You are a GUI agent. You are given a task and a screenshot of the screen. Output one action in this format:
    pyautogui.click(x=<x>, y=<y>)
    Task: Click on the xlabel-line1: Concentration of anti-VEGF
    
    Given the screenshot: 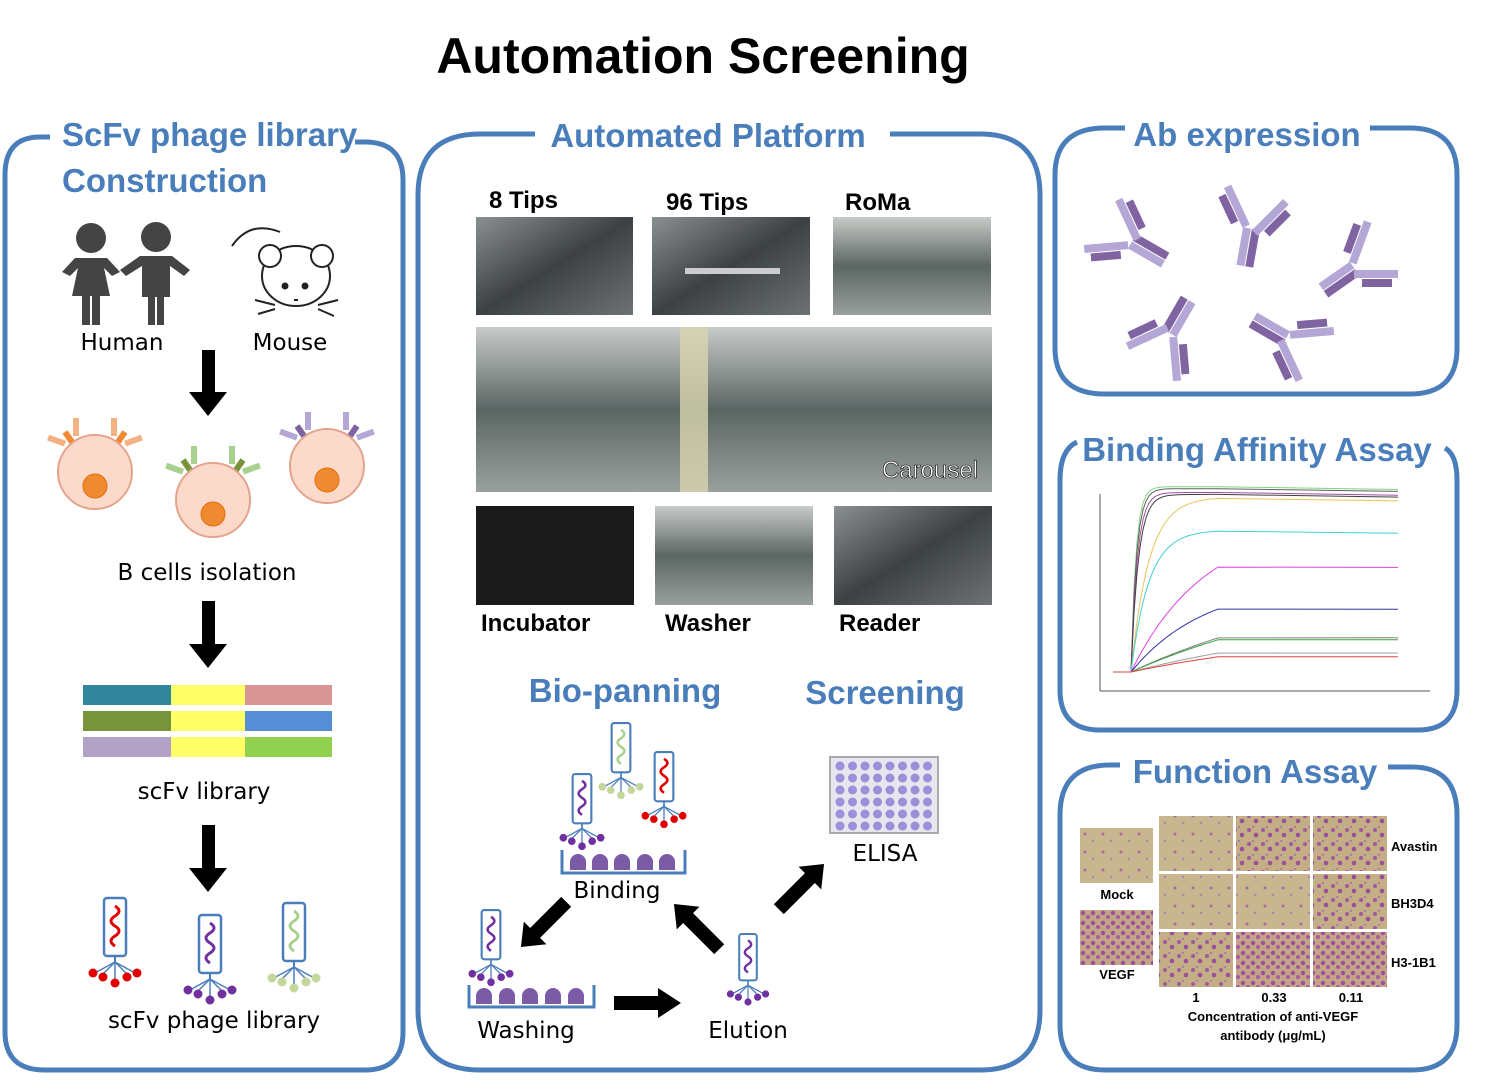 What is the action you would take?
    pyautogui.click(x=1273, y=1016)
    